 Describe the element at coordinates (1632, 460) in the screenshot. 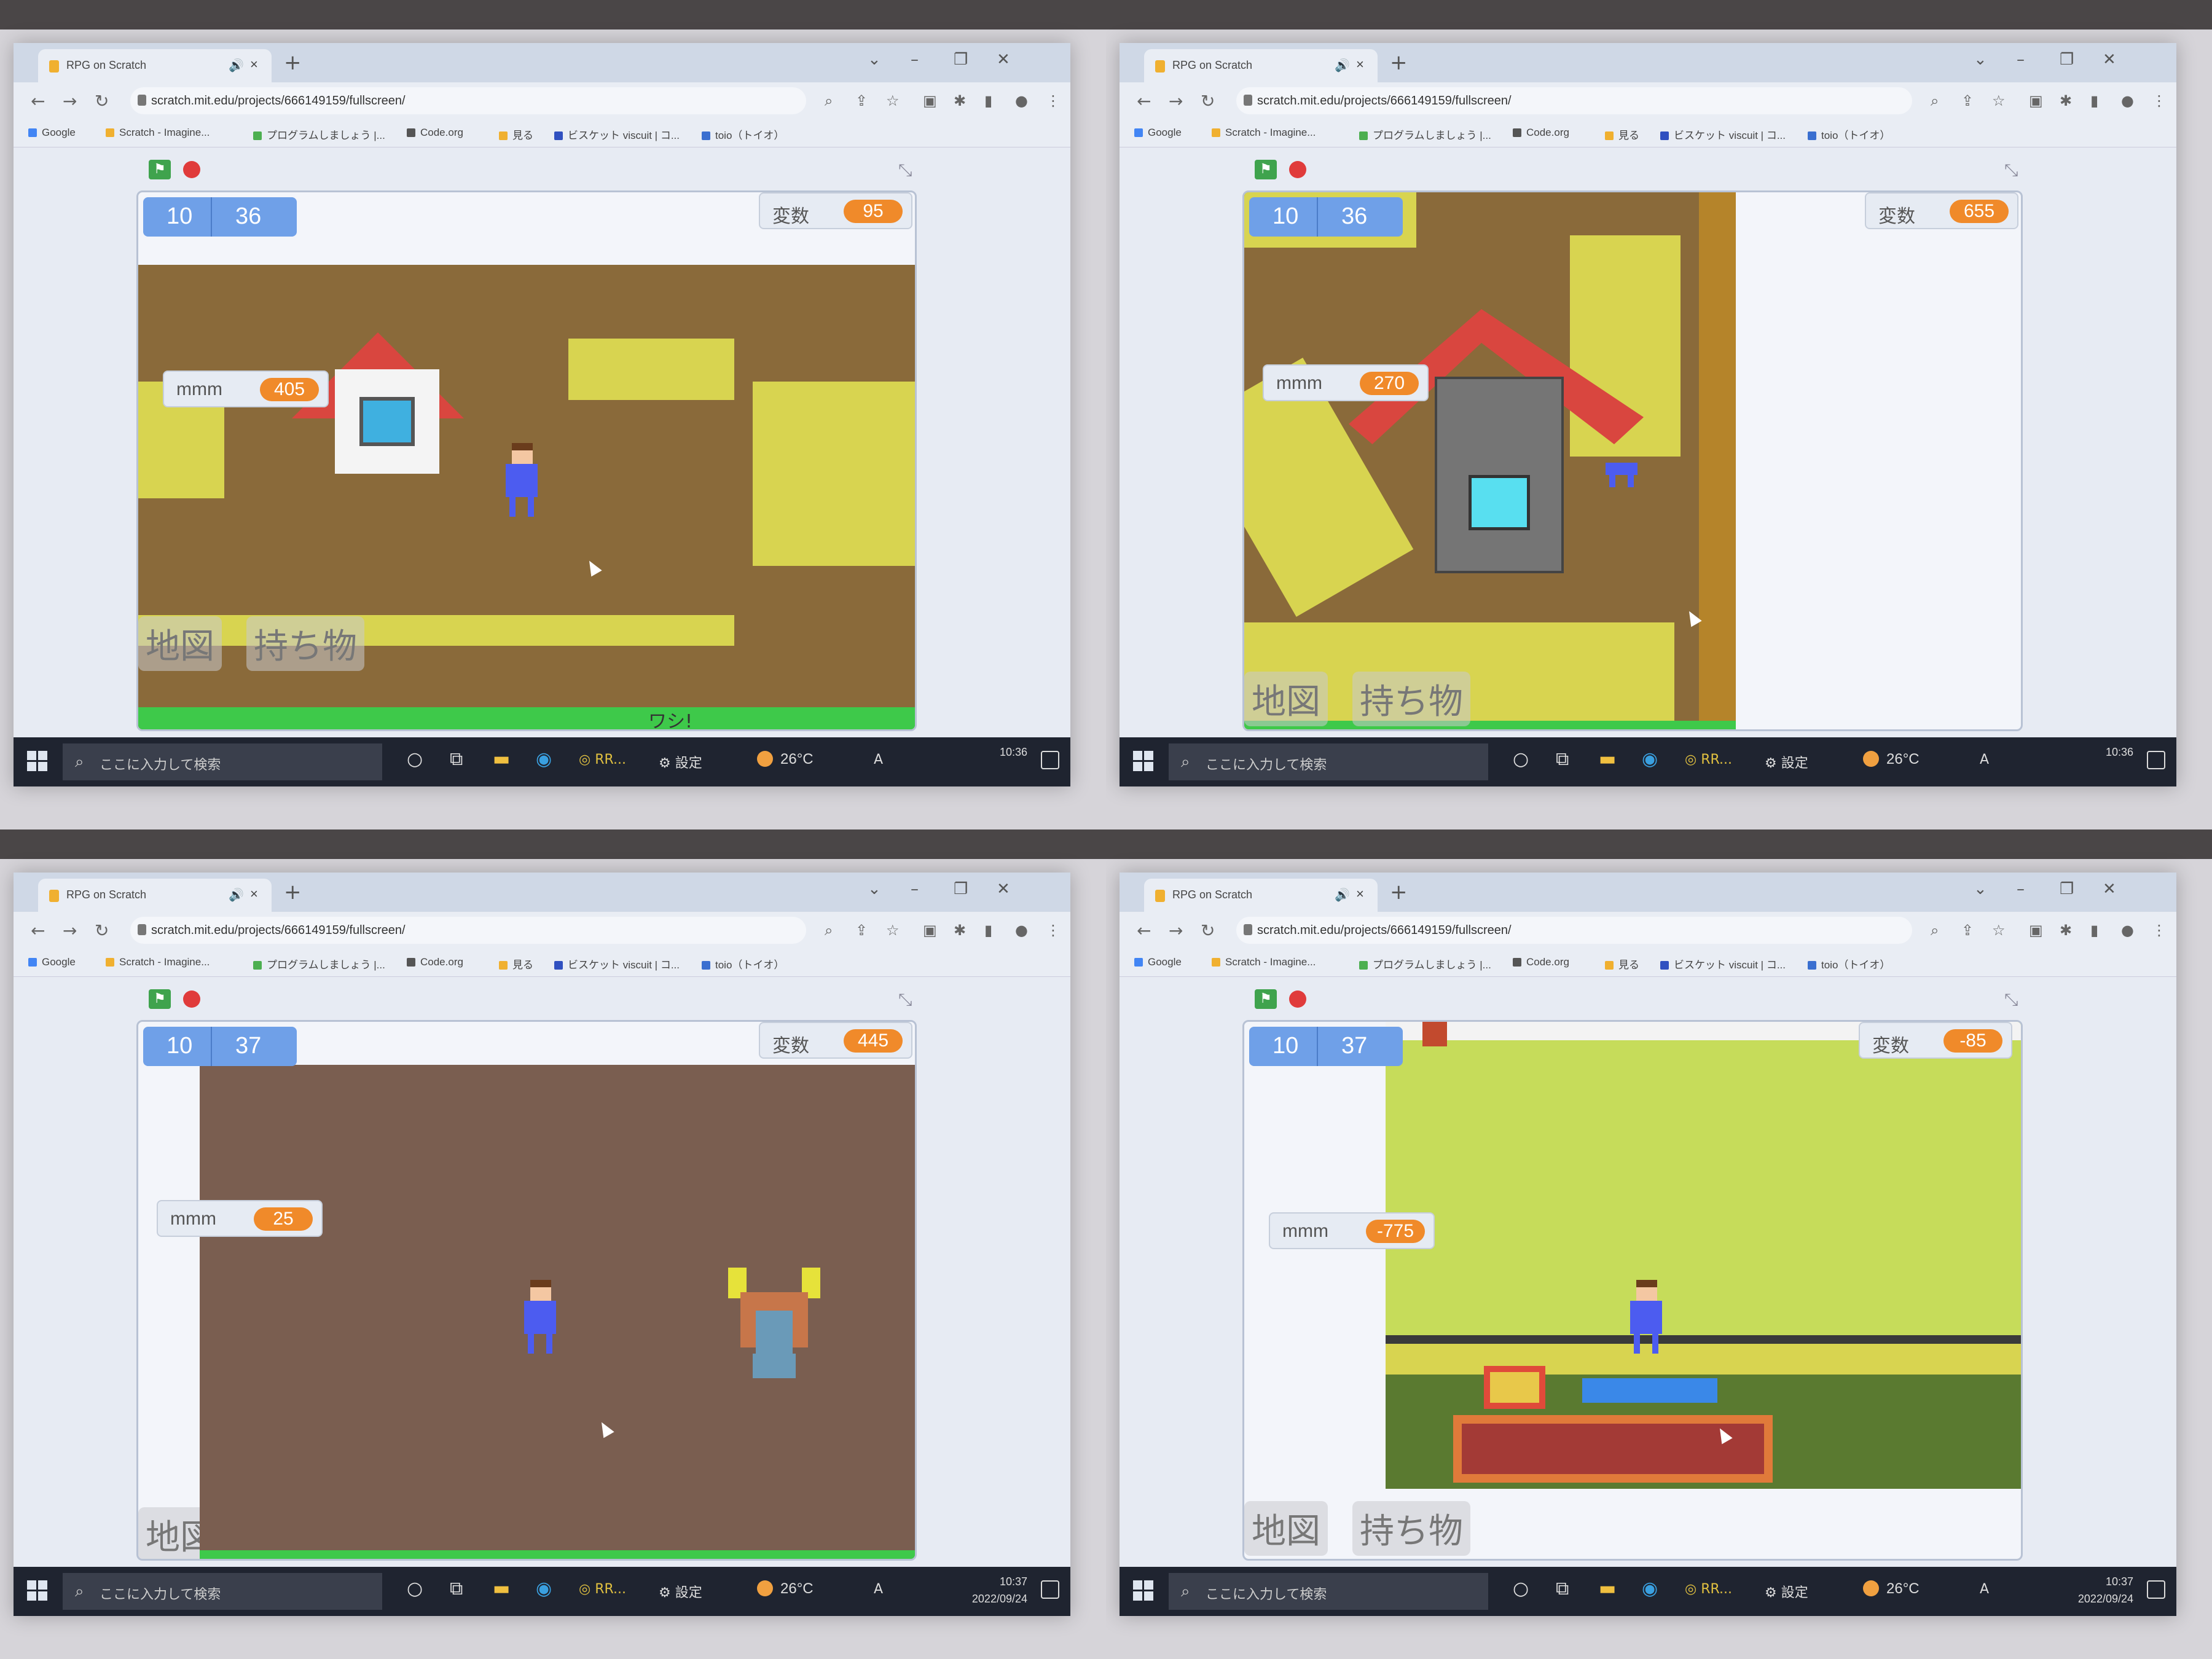

I see `game-stage: 10 36 変数 655 mmm 270 地図 持ち物` at that location.